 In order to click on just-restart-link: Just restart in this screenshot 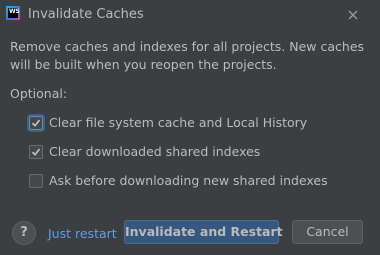, I will do `click(82, 233)`.